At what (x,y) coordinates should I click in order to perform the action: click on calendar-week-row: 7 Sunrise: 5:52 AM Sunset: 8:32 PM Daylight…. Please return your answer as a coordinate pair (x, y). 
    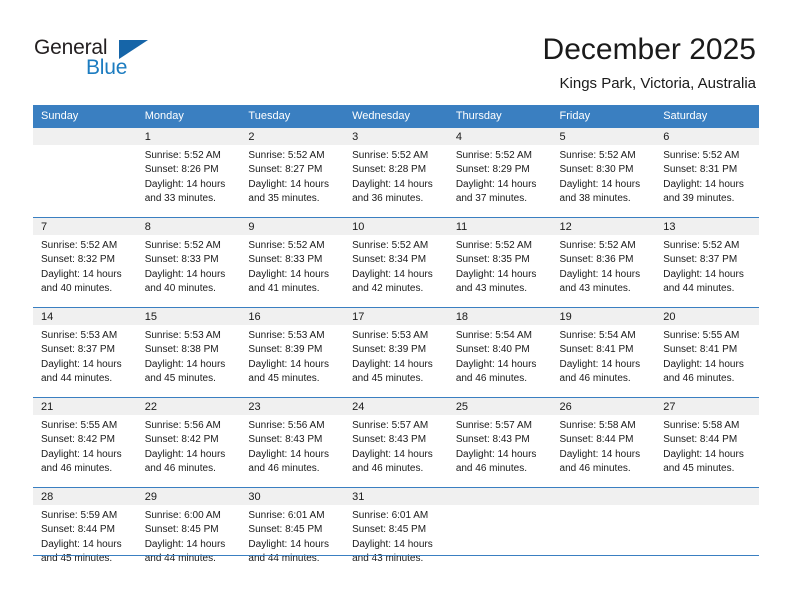
    Looking at the image, I should click on (396, 262).